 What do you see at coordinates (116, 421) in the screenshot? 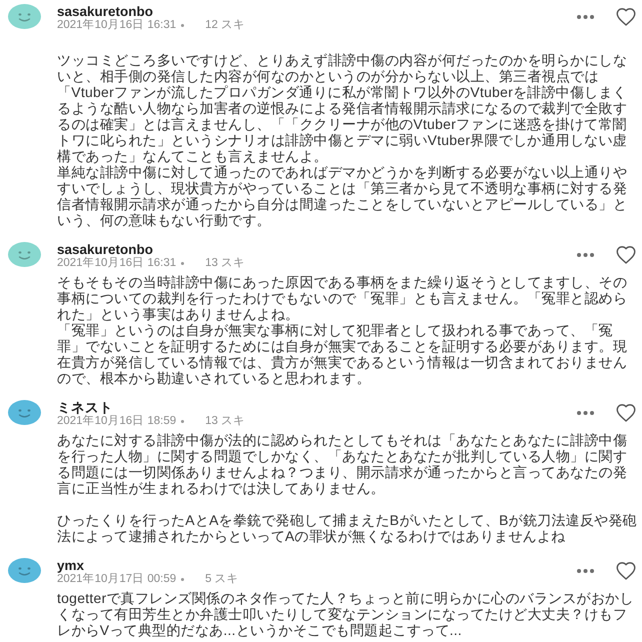
I see `comment-date: 2021年10月16日 18:59` at bounding box center [116, 421].